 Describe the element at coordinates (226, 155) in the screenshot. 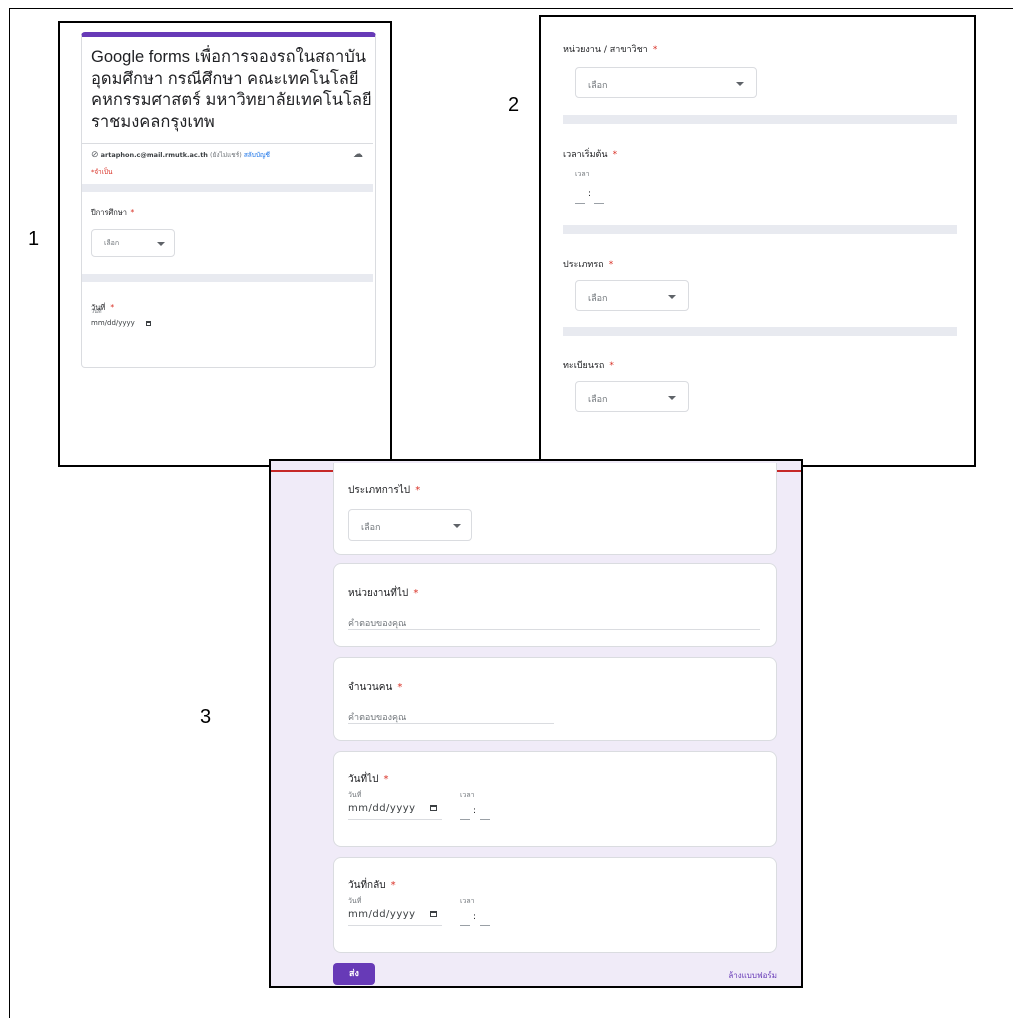

I see `account-note: (ยังไม่แชร์)` at that location.